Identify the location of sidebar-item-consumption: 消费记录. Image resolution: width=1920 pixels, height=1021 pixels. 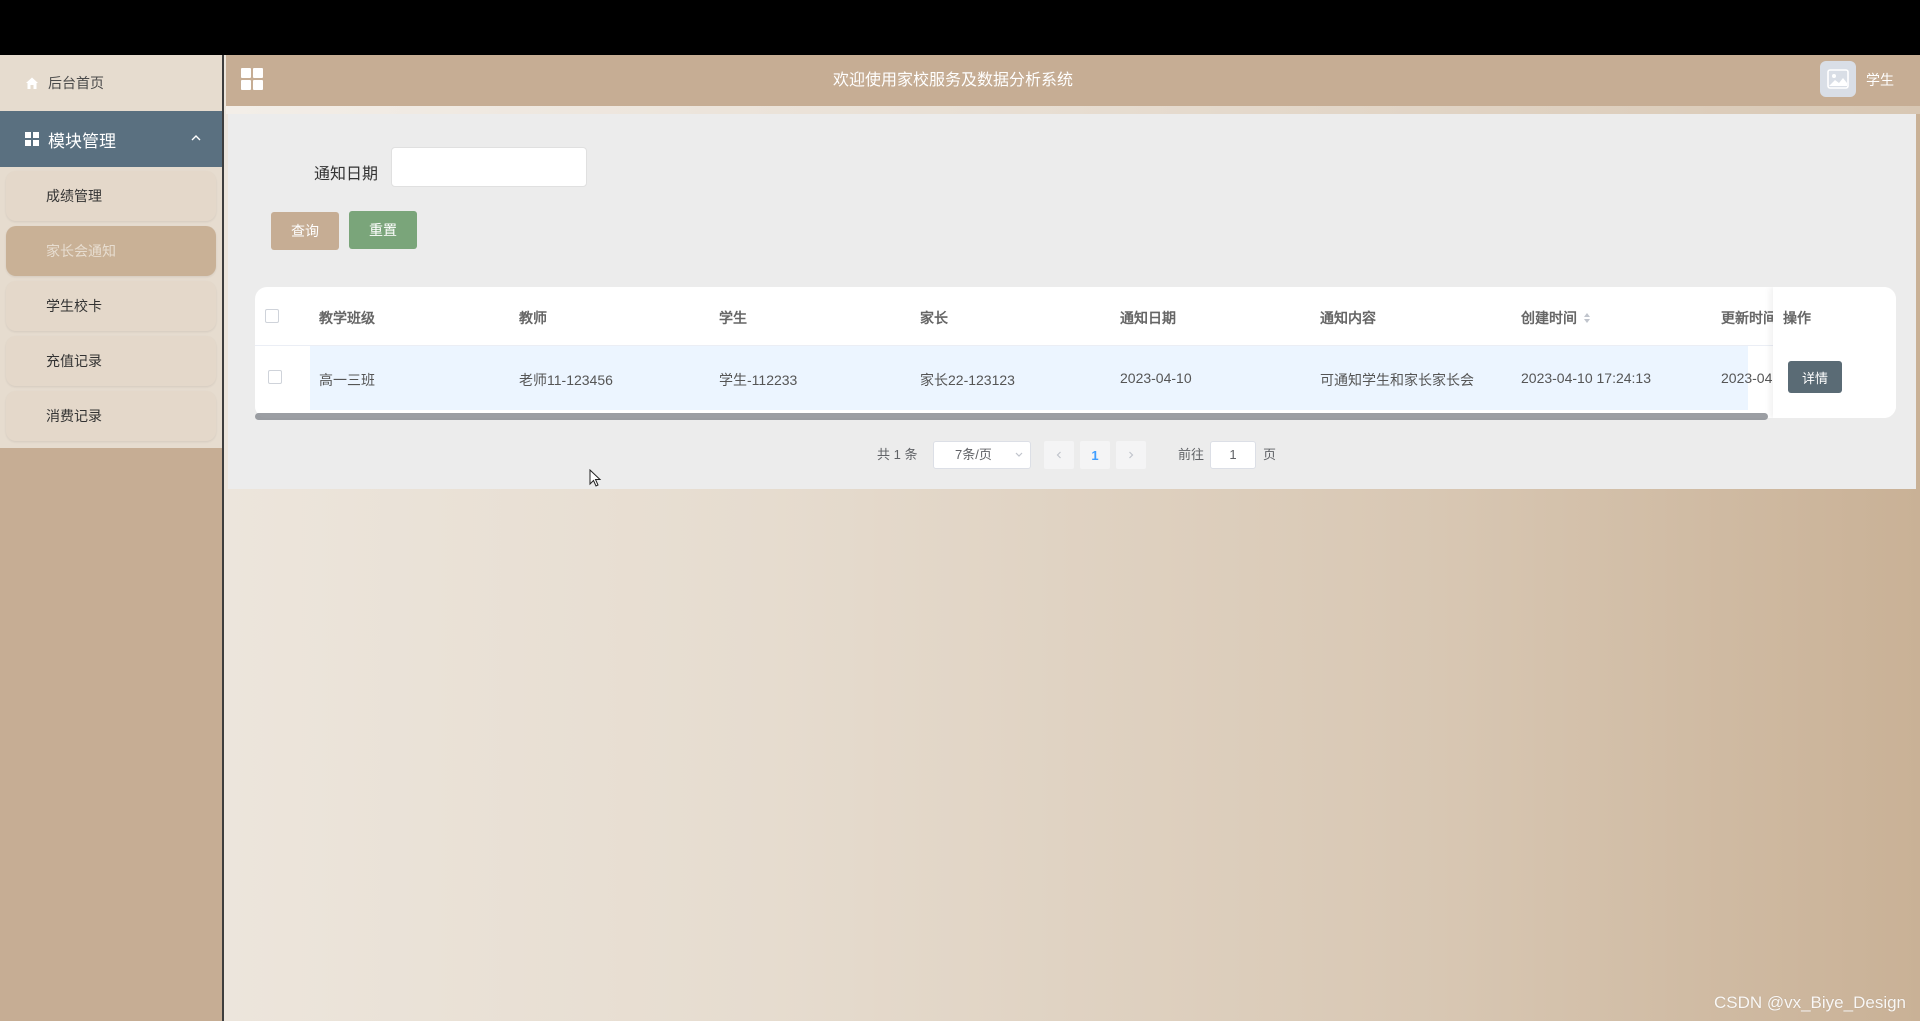
(111, 416).